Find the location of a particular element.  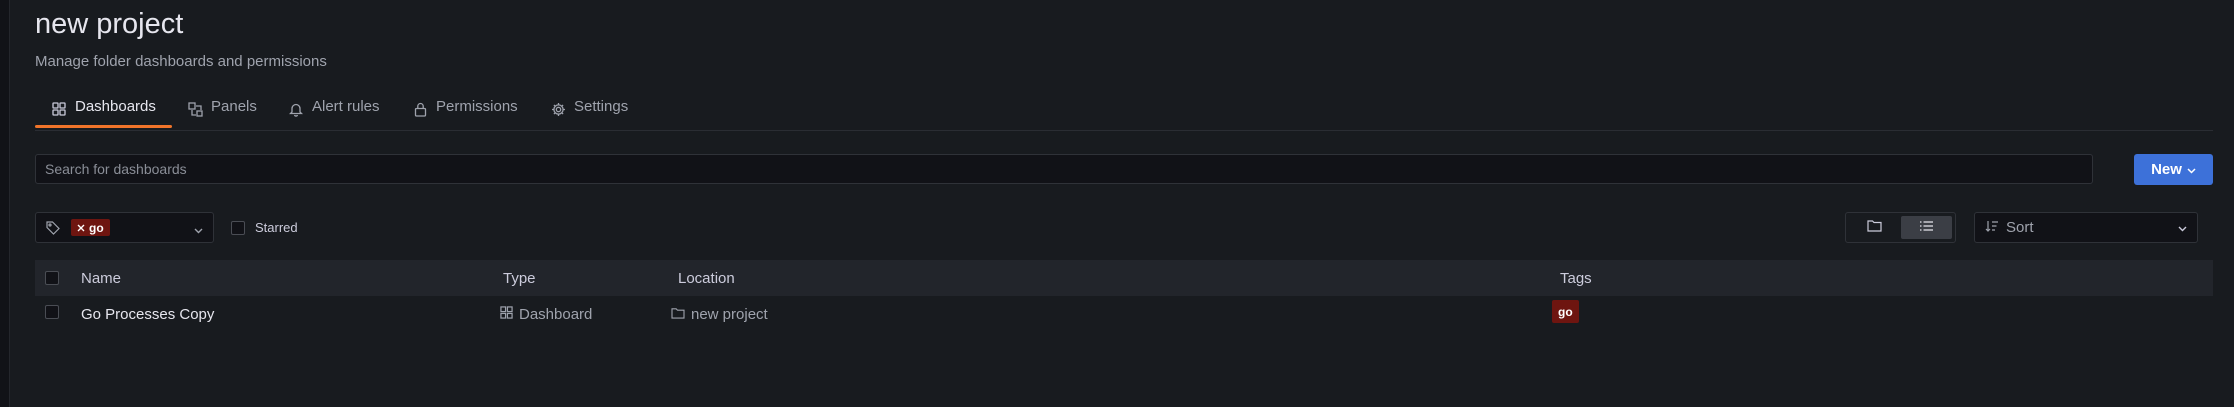

tab-alert-rules: Alert rules is located at coordinates (334, 114).